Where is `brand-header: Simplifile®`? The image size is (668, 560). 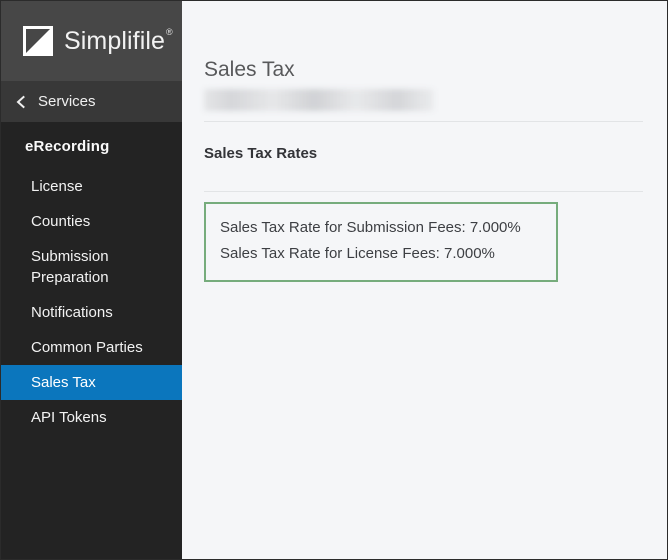
brand-header: Simplifile® is located at coordinates (91, 41).